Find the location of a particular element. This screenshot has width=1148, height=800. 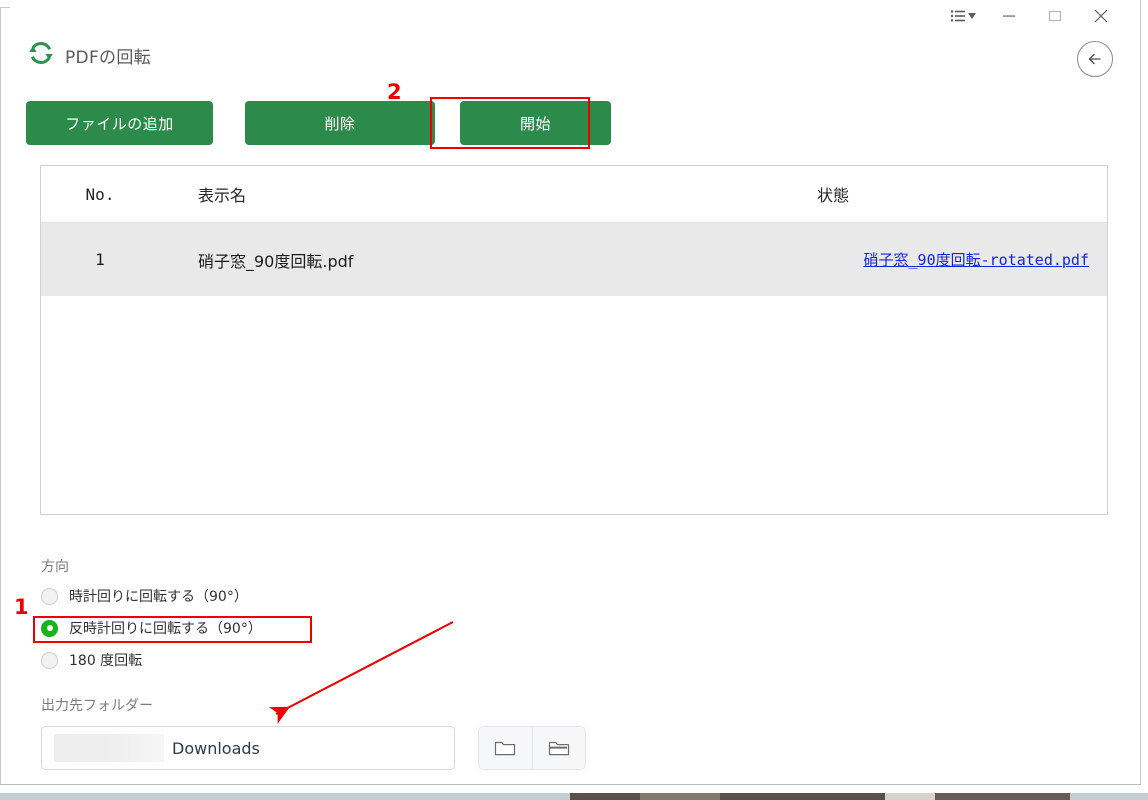

radio-indicator-selected is located at coordinates (49, 628).